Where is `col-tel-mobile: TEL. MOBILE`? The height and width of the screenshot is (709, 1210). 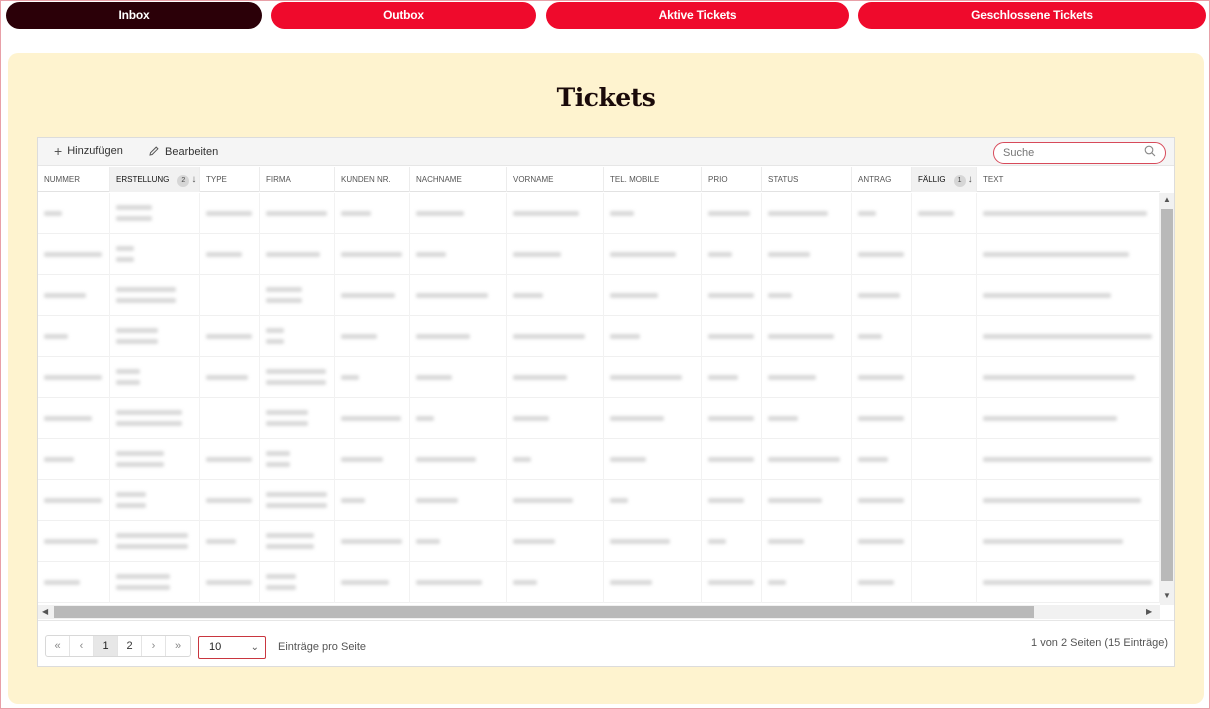 col-tel-mobile: TEL. MOBILE is located at coordinates (653, 179).